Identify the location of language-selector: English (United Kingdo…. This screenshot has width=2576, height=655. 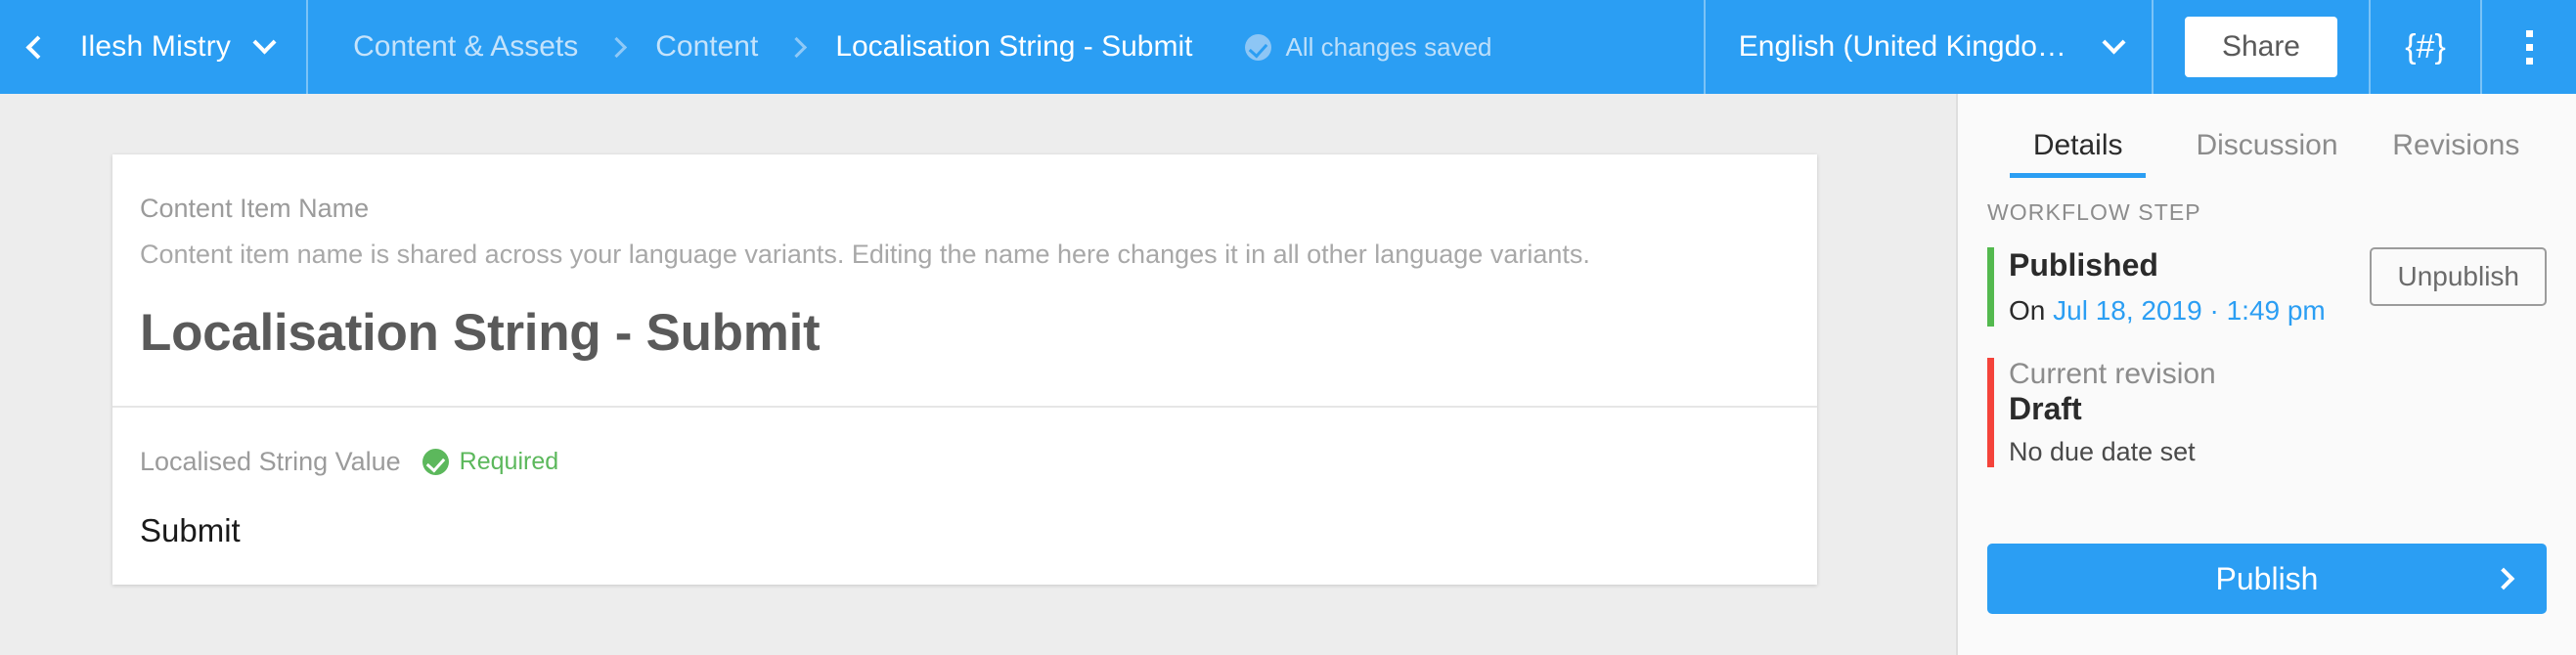
(1929, 47).